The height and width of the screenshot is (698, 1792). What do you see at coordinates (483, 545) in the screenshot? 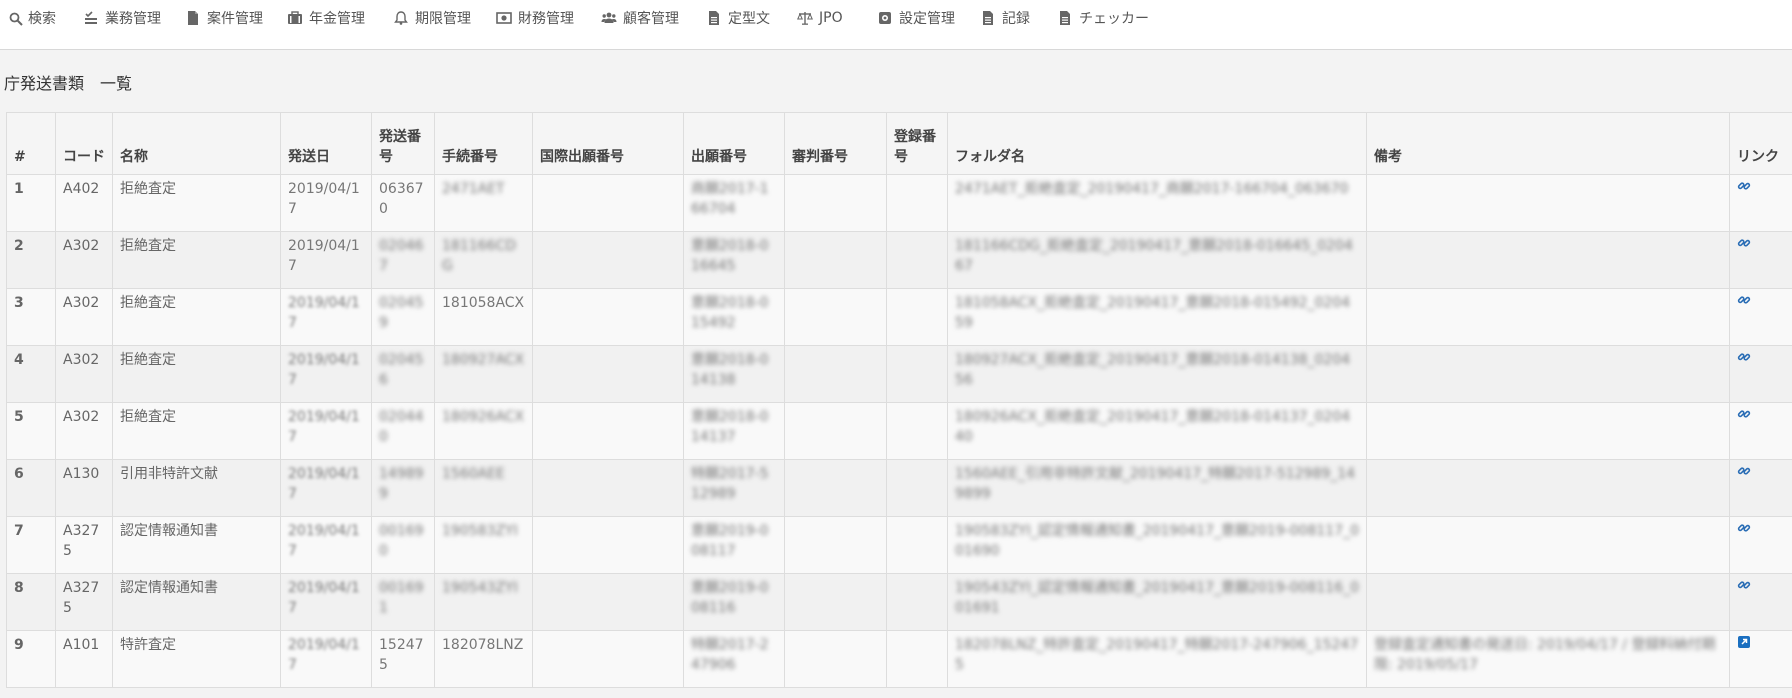
I see `cell-proc-no: 190583ZYI` at bounding box center [483, 545].